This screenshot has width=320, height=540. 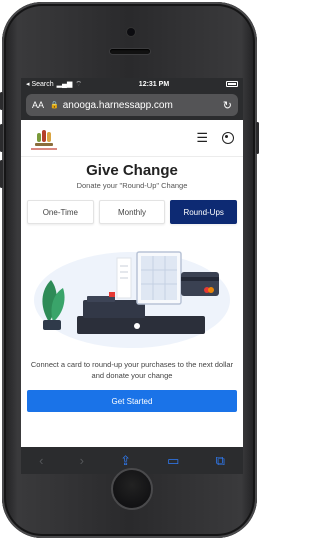 I want to click on register-red-button, so click(x=112, y=294).